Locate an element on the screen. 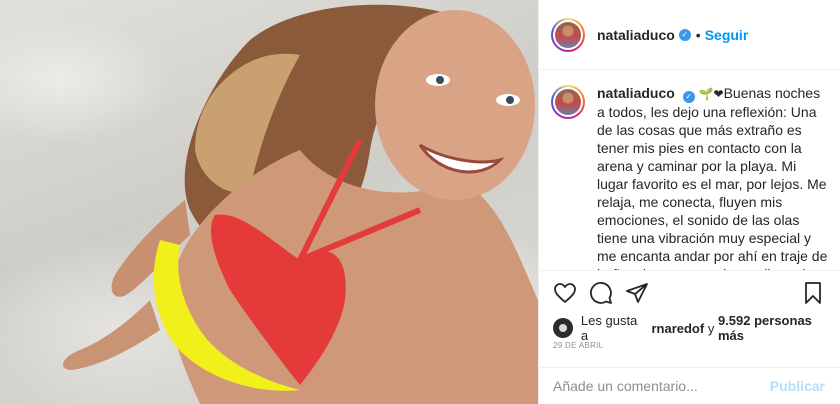  paper-plane-icon is located at coordinates (637, 293).